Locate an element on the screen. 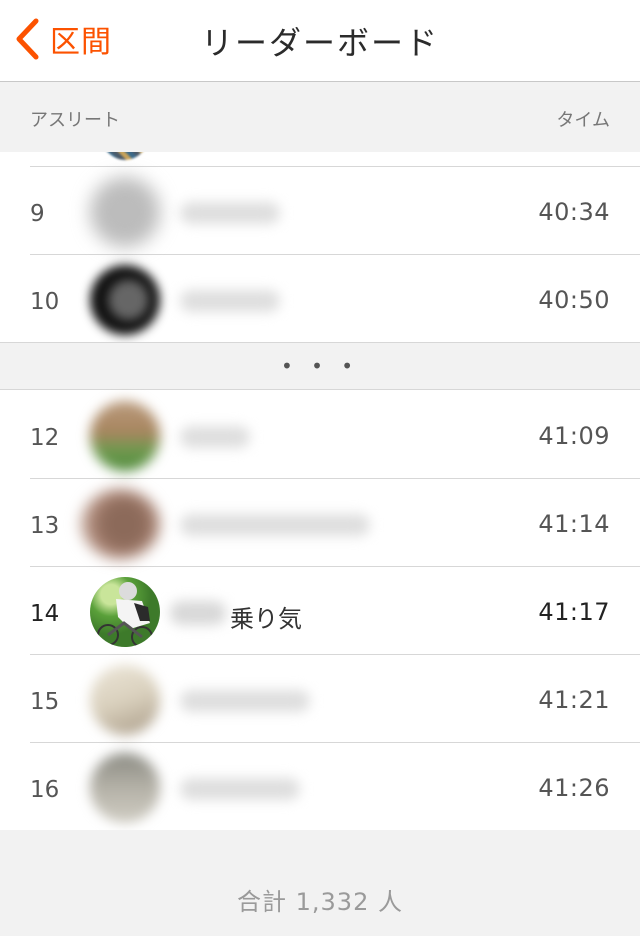  time-value: 41:14 is located at coordinates (574, 524).